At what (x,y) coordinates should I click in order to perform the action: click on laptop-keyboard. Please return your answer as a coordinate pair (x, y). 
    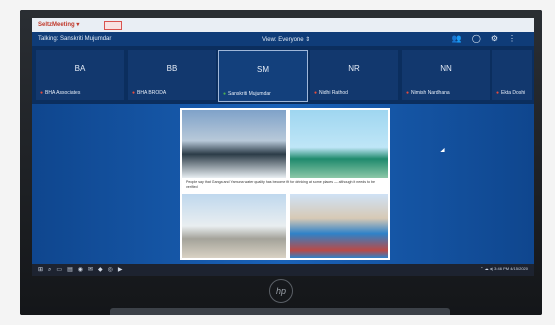
    Looking at the image, I should click on (280, 311).